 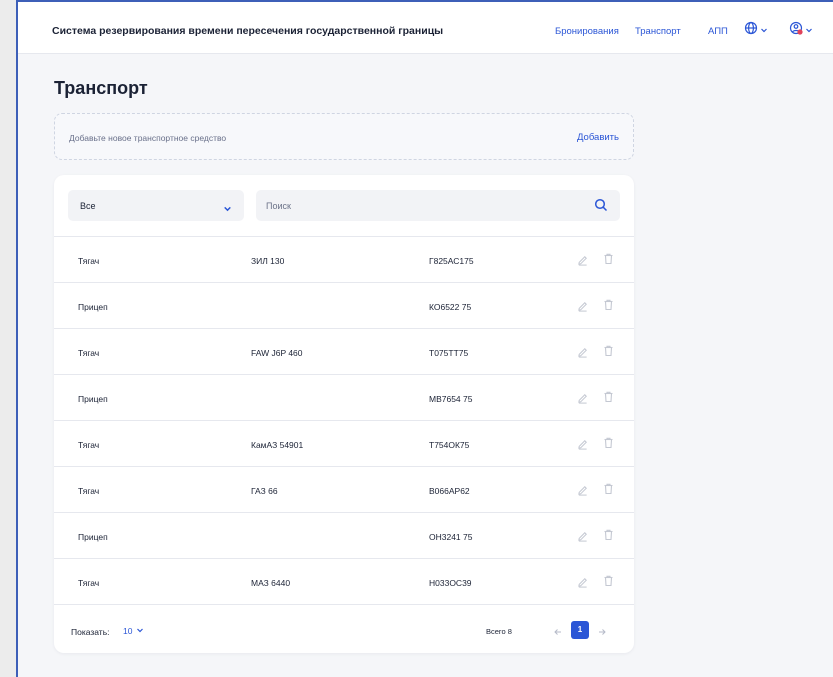 What do you see at coordinates (718, 31) in the screenshot?
I see `nav-checkpoints: АПП` at bounding box center [718, 31].